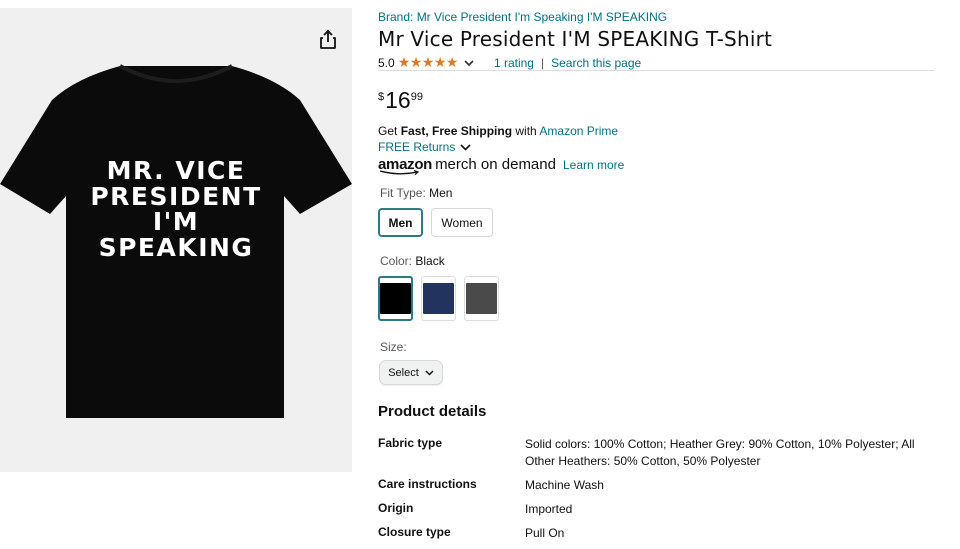  What do you see at coordinates (656, 485) in the screenshot?
I see `table-row: Care instructions Machine Wash` at bounding box center [656, 485].